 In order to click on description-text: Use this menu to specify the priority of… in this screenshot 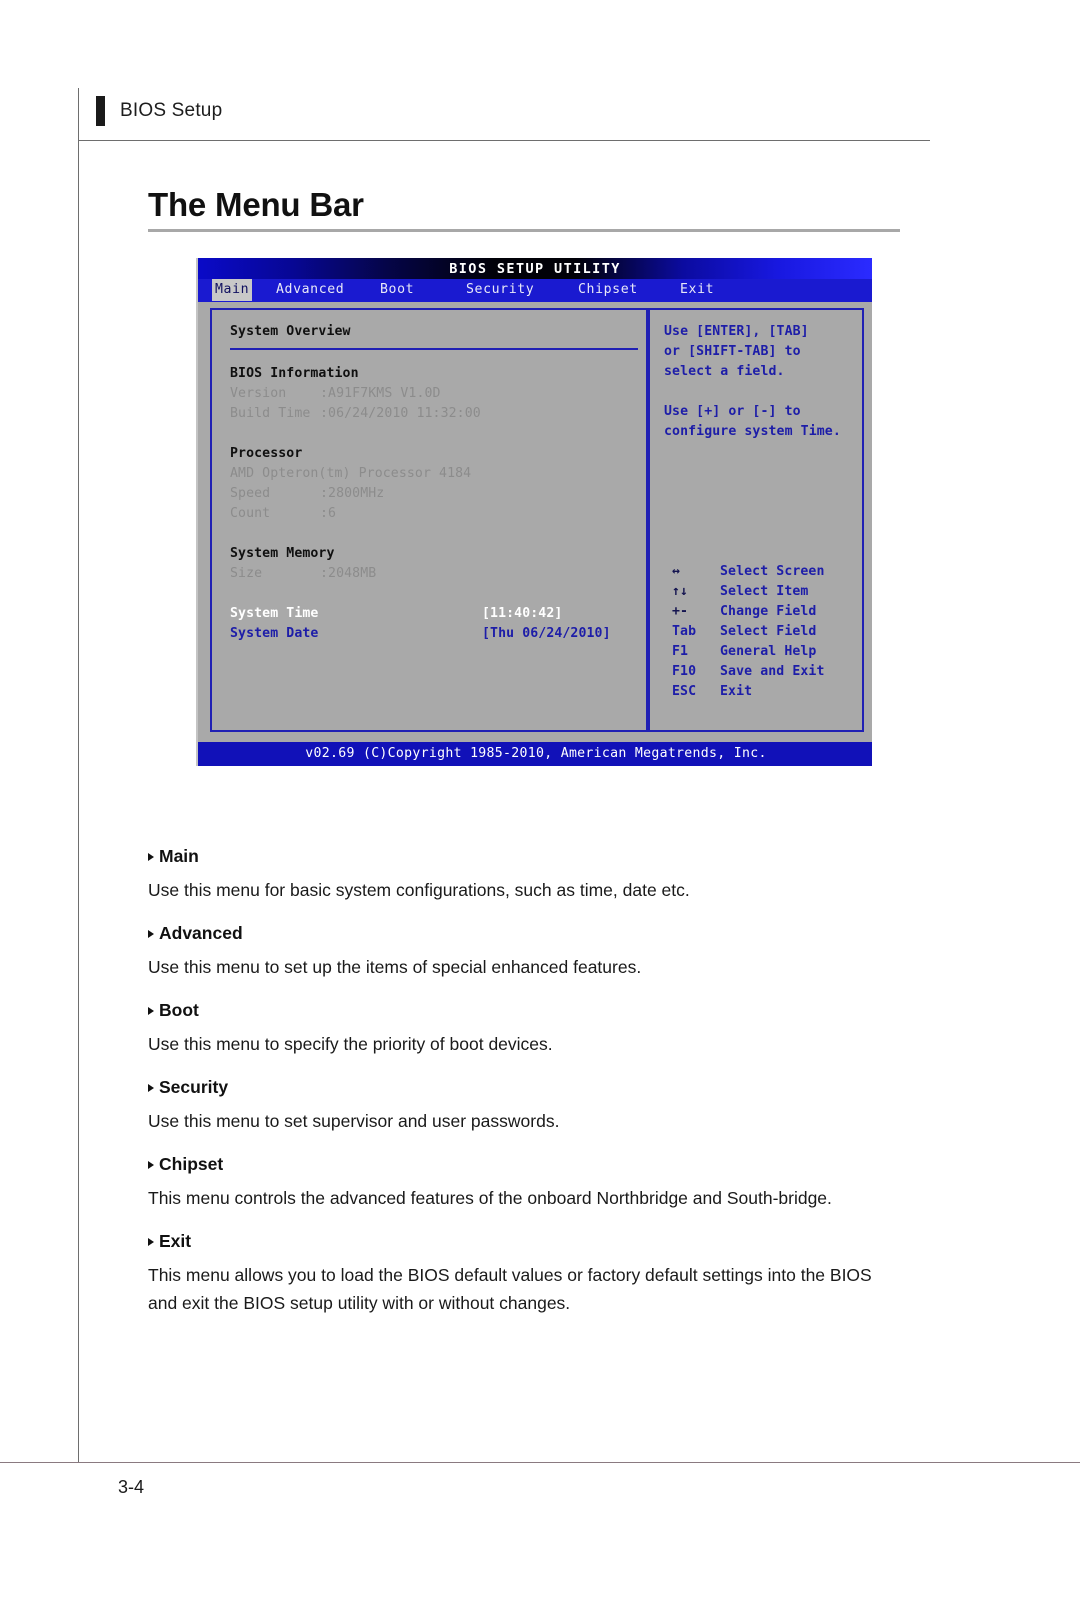, I will do `click(350, 1044)`.